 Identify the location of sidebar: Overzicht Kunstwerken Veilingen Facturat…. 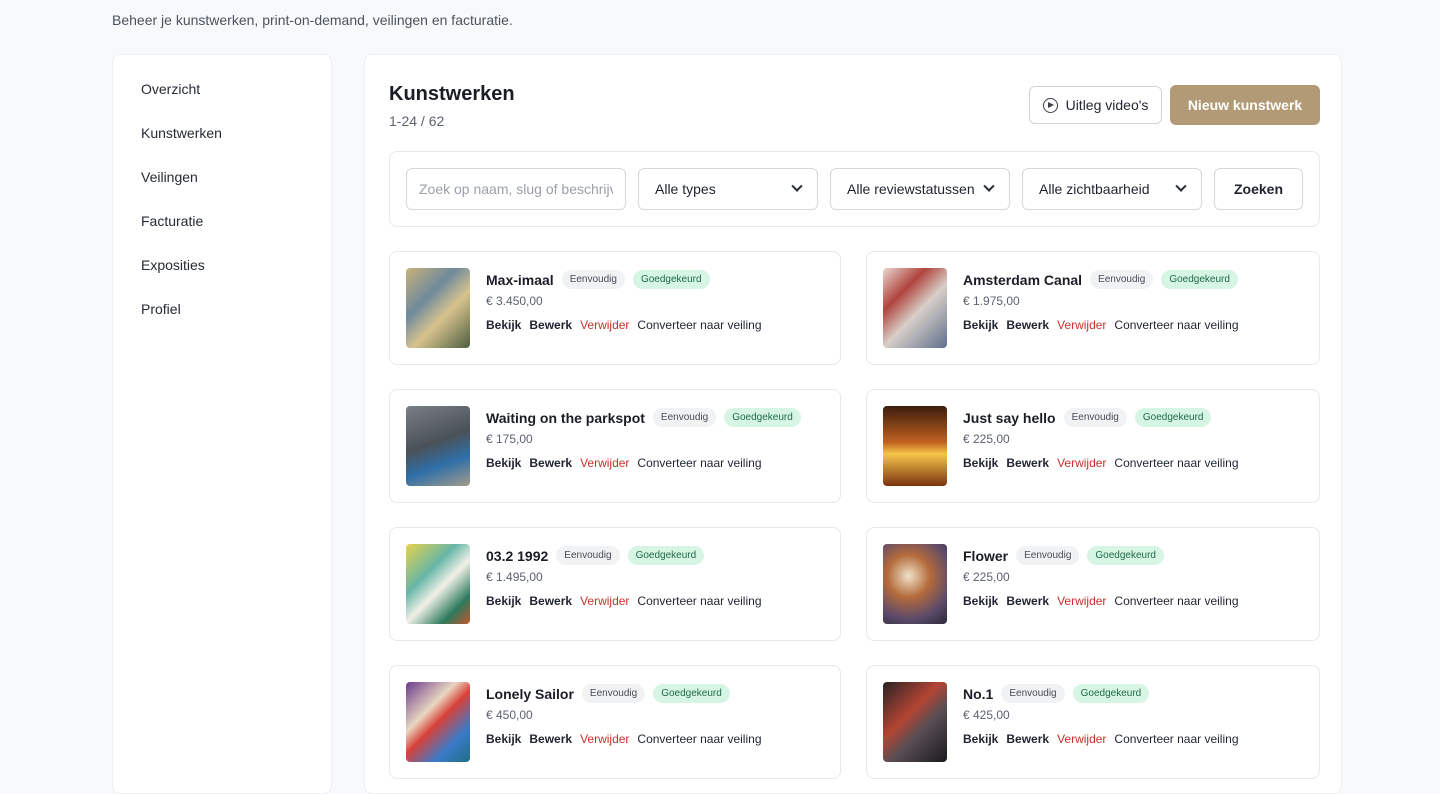
(222, 424).